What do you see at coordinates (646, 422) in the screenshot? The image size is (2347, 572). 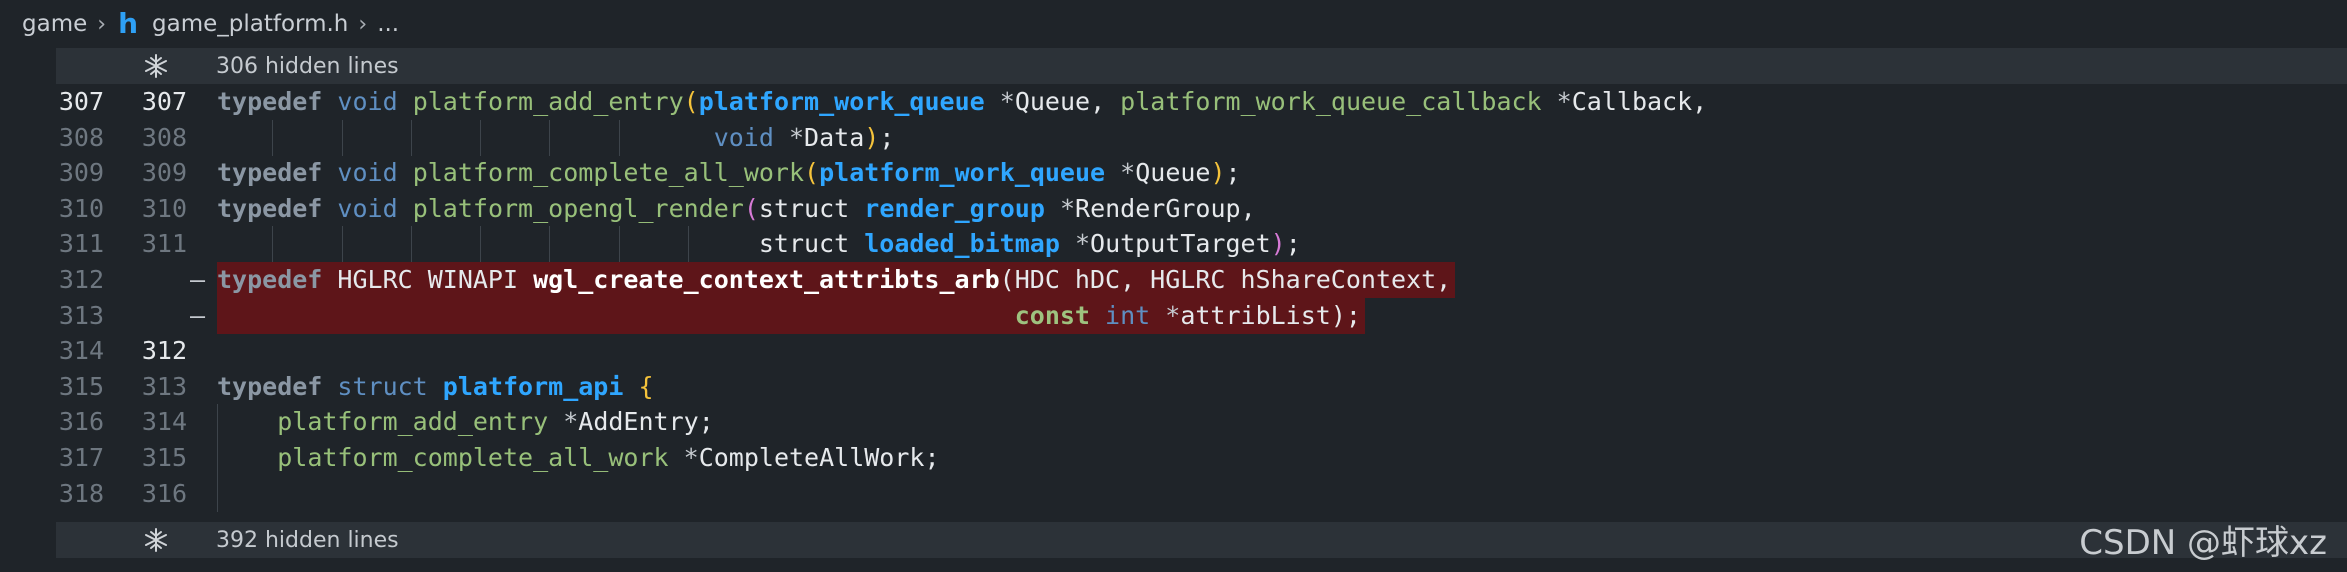 I see `code-token: AddEntry;` at bounding box center [646, 422].